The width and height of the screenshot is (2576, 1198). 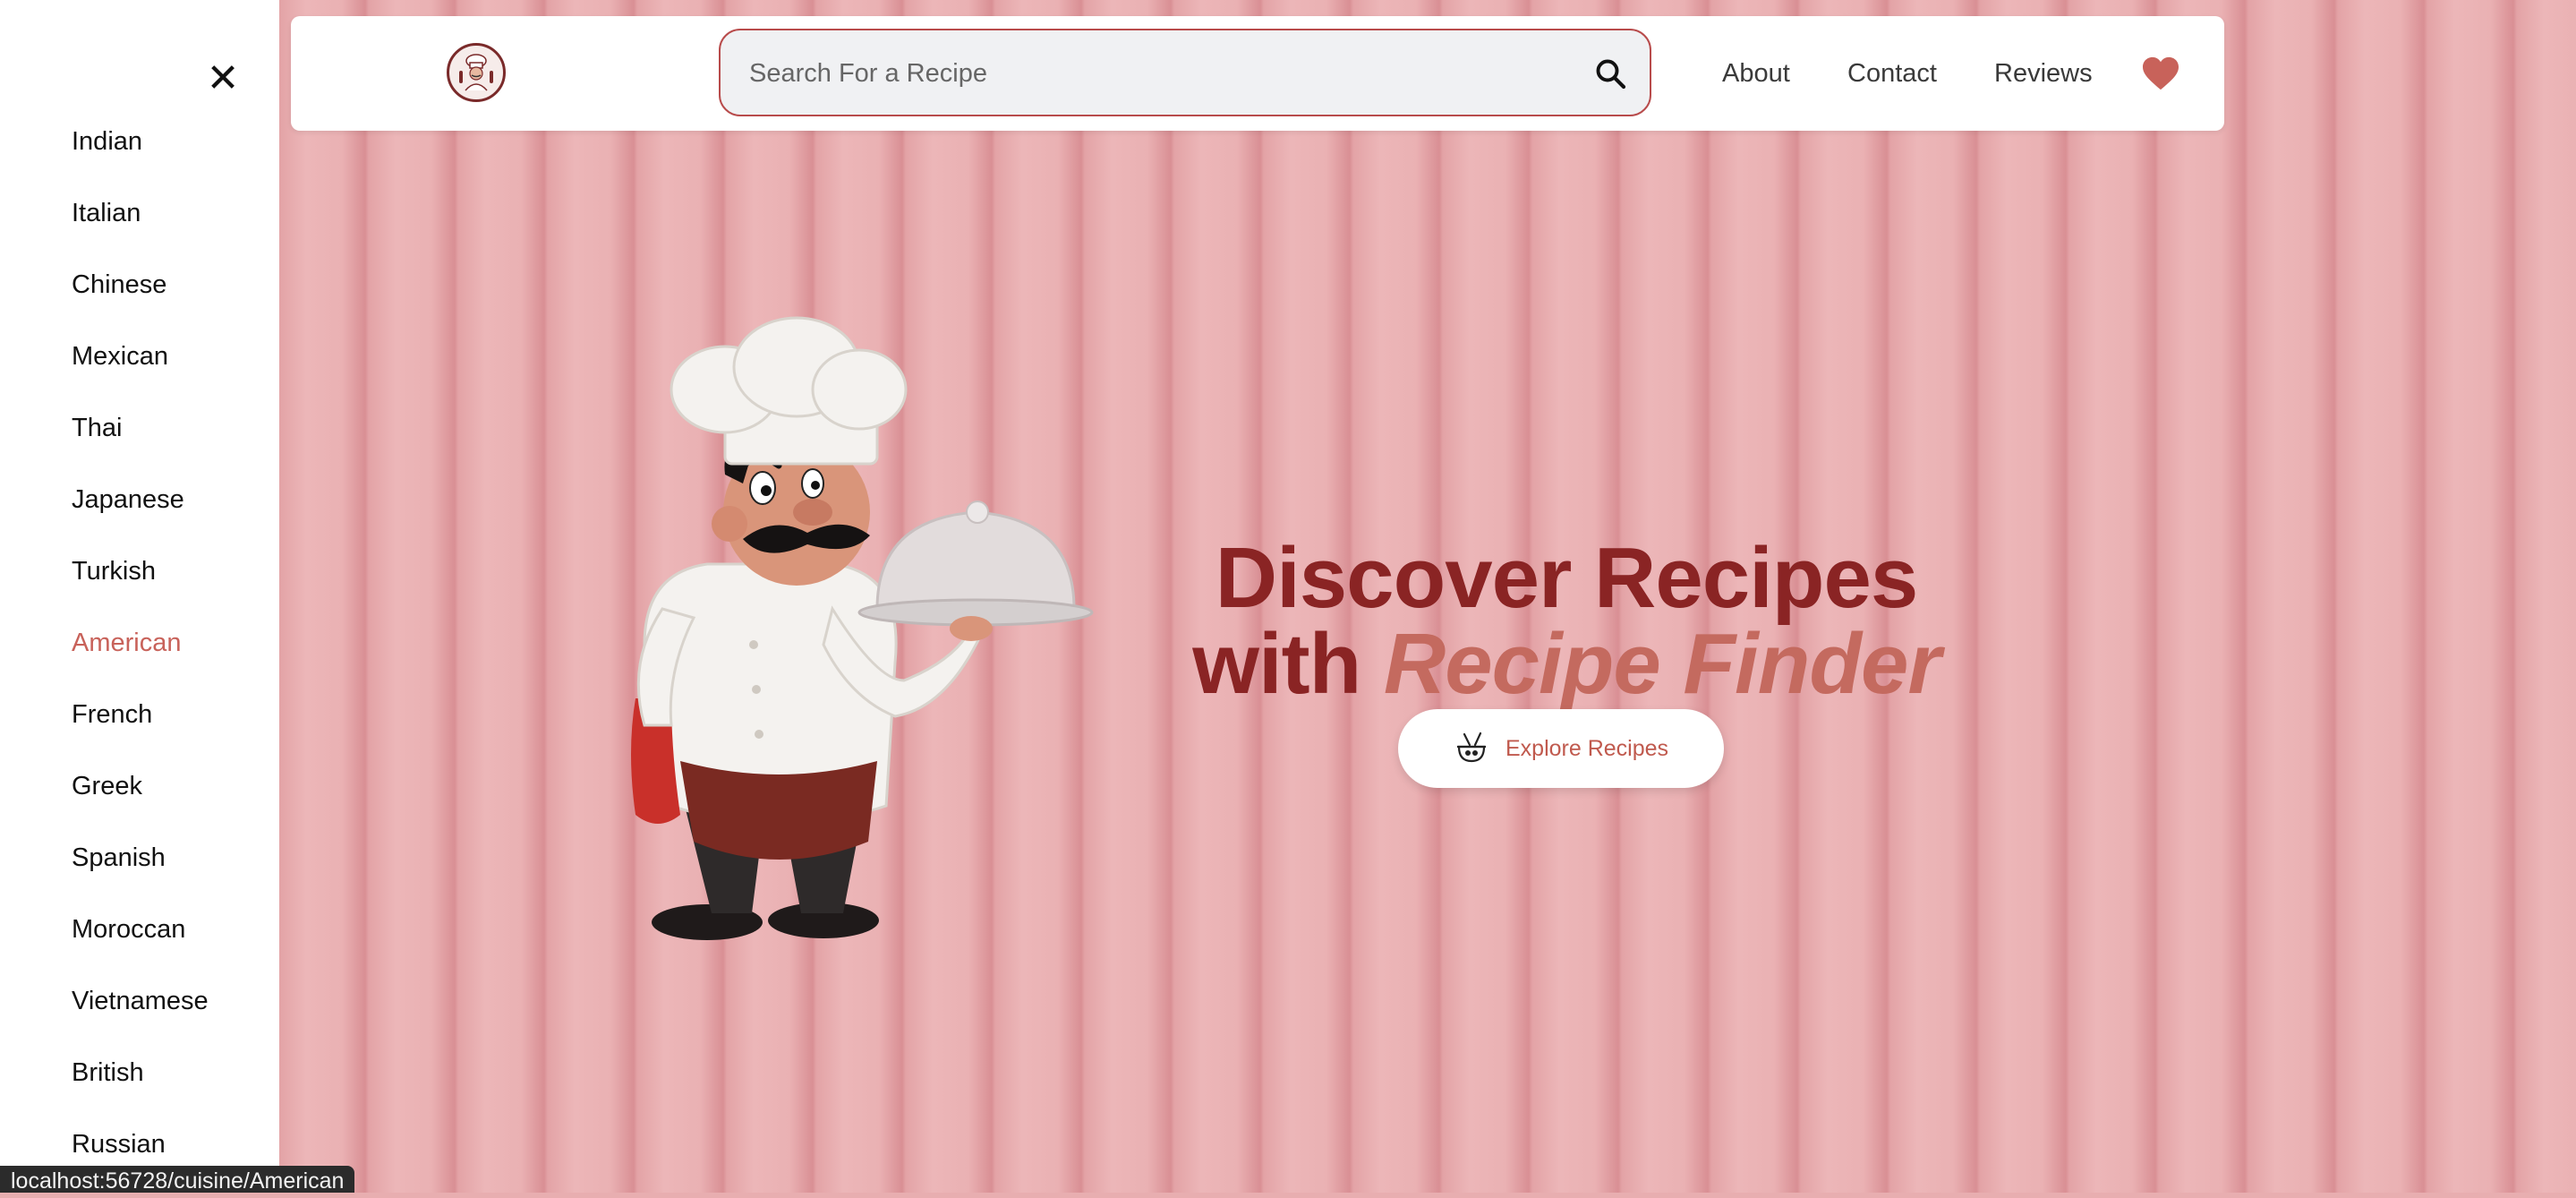 I want to click on top-header: About Contact Reviews, so click(x=1257, y=73).